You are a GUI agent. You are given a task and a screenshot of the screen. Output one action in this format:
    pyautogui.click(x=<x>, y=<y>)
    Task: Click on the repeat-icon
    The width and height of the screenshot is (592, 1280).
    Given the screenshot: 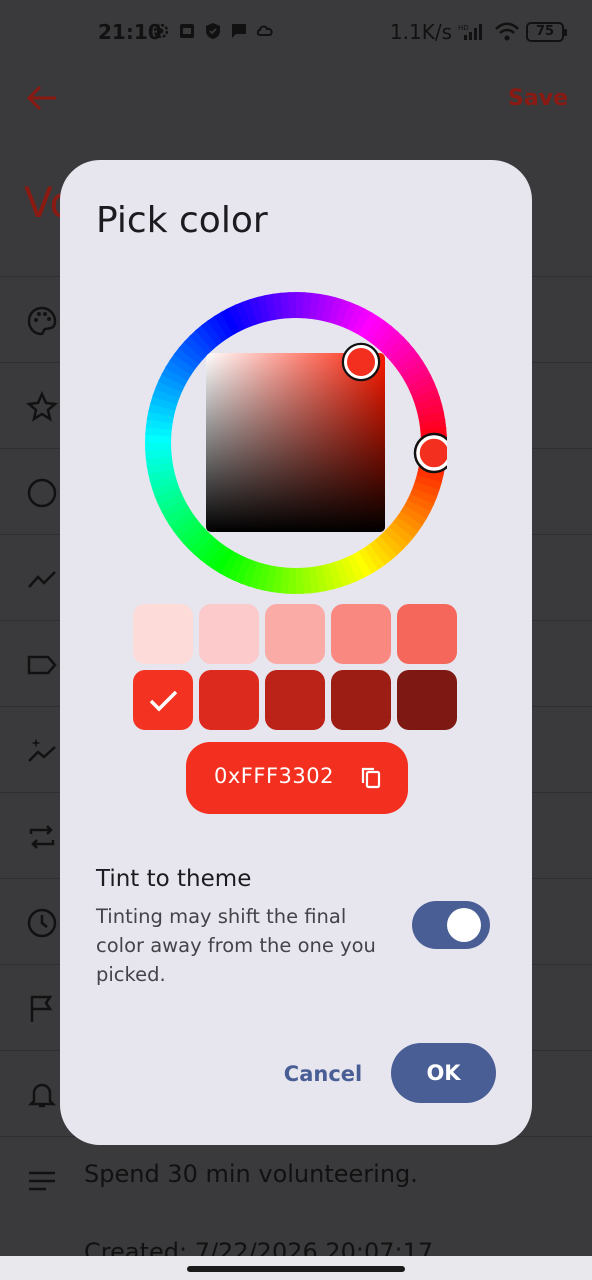 What is the action you would take?
    pyautogui.click(x=42, y=837)
    